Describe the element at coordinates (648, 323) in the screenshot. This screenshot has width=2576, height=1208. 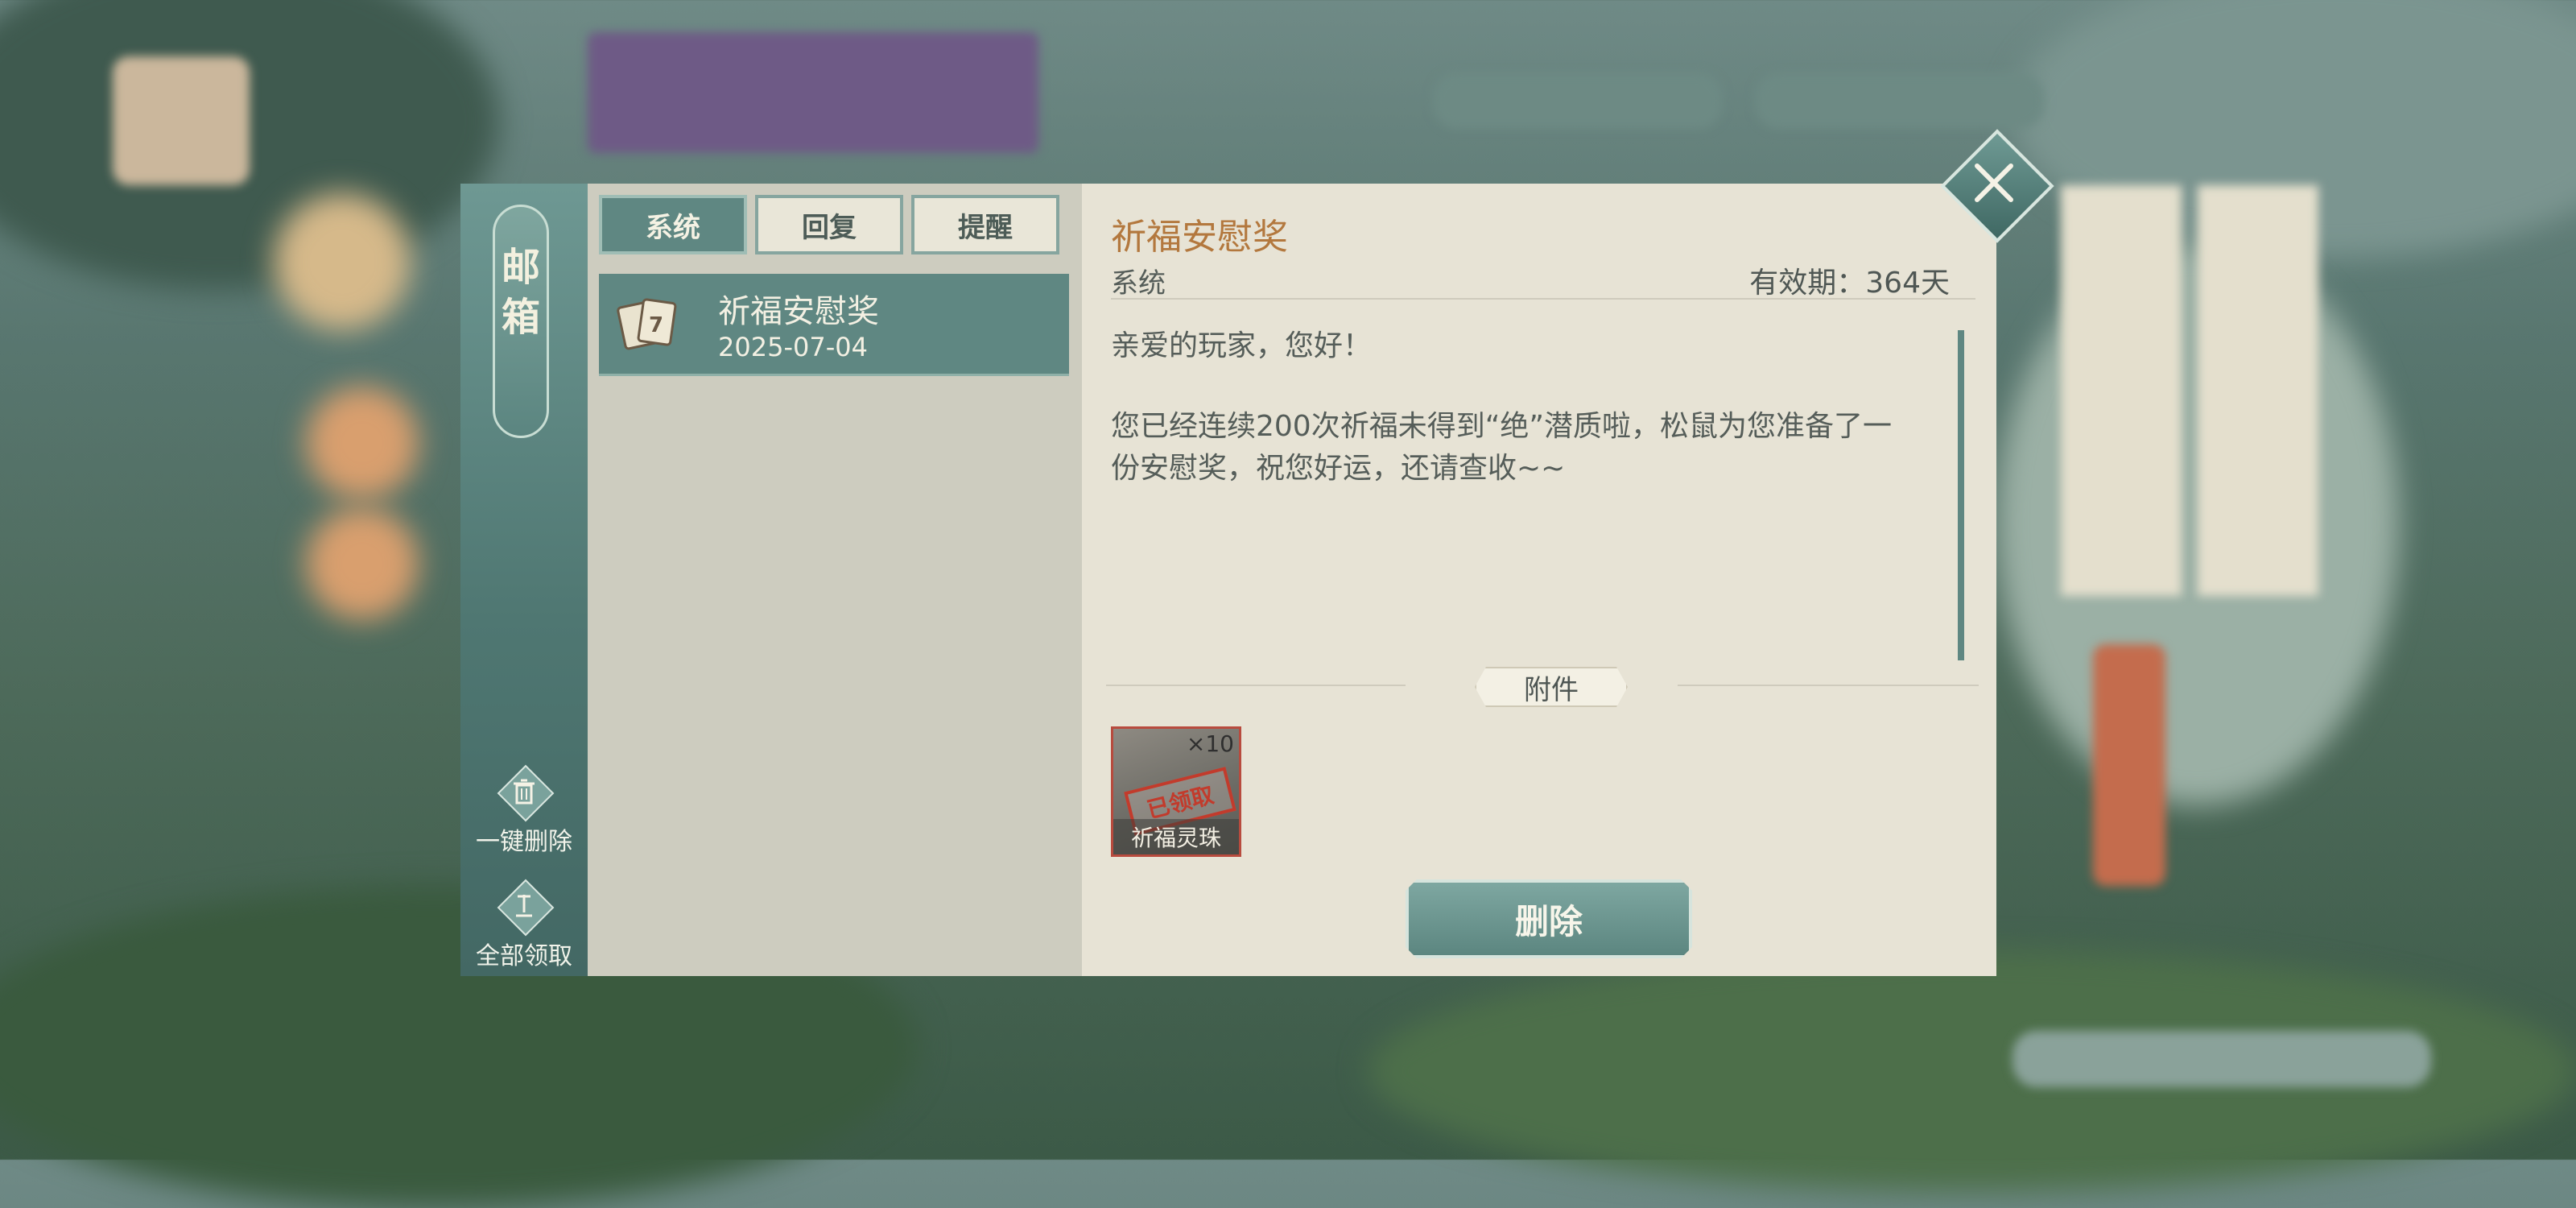
I see `mail-card-icon: 7` at that location.